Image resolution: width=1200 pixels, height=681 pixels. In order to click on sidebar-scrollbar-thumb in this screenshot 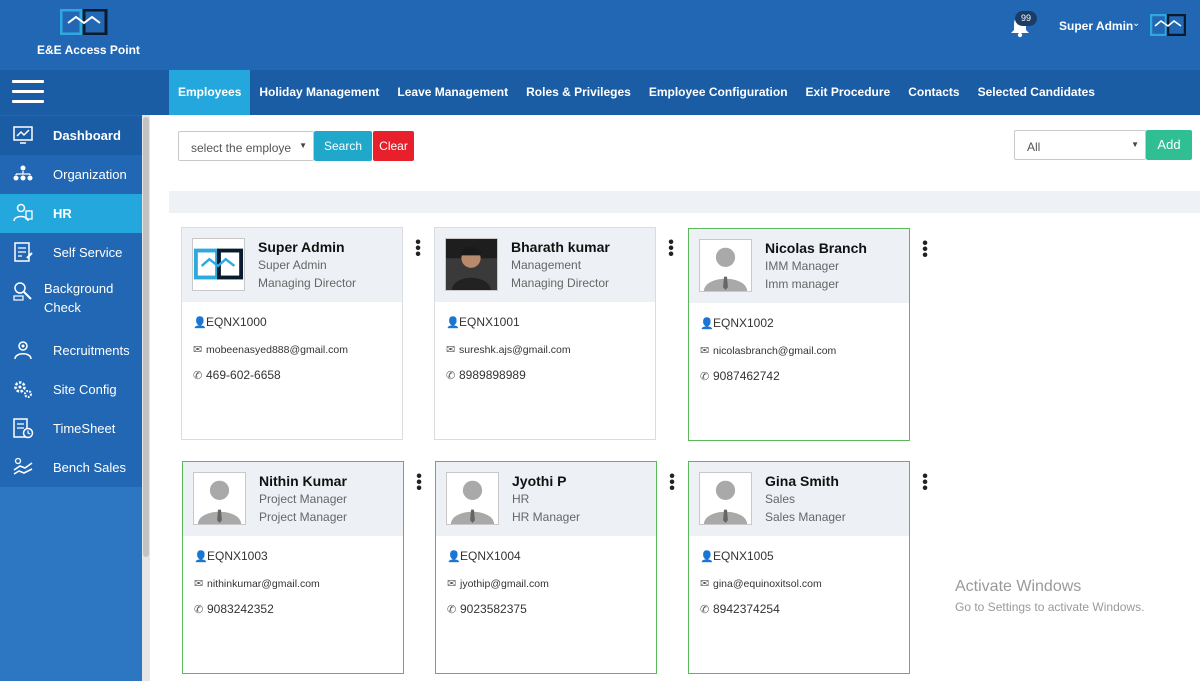, I will do `click(146, 337)`.